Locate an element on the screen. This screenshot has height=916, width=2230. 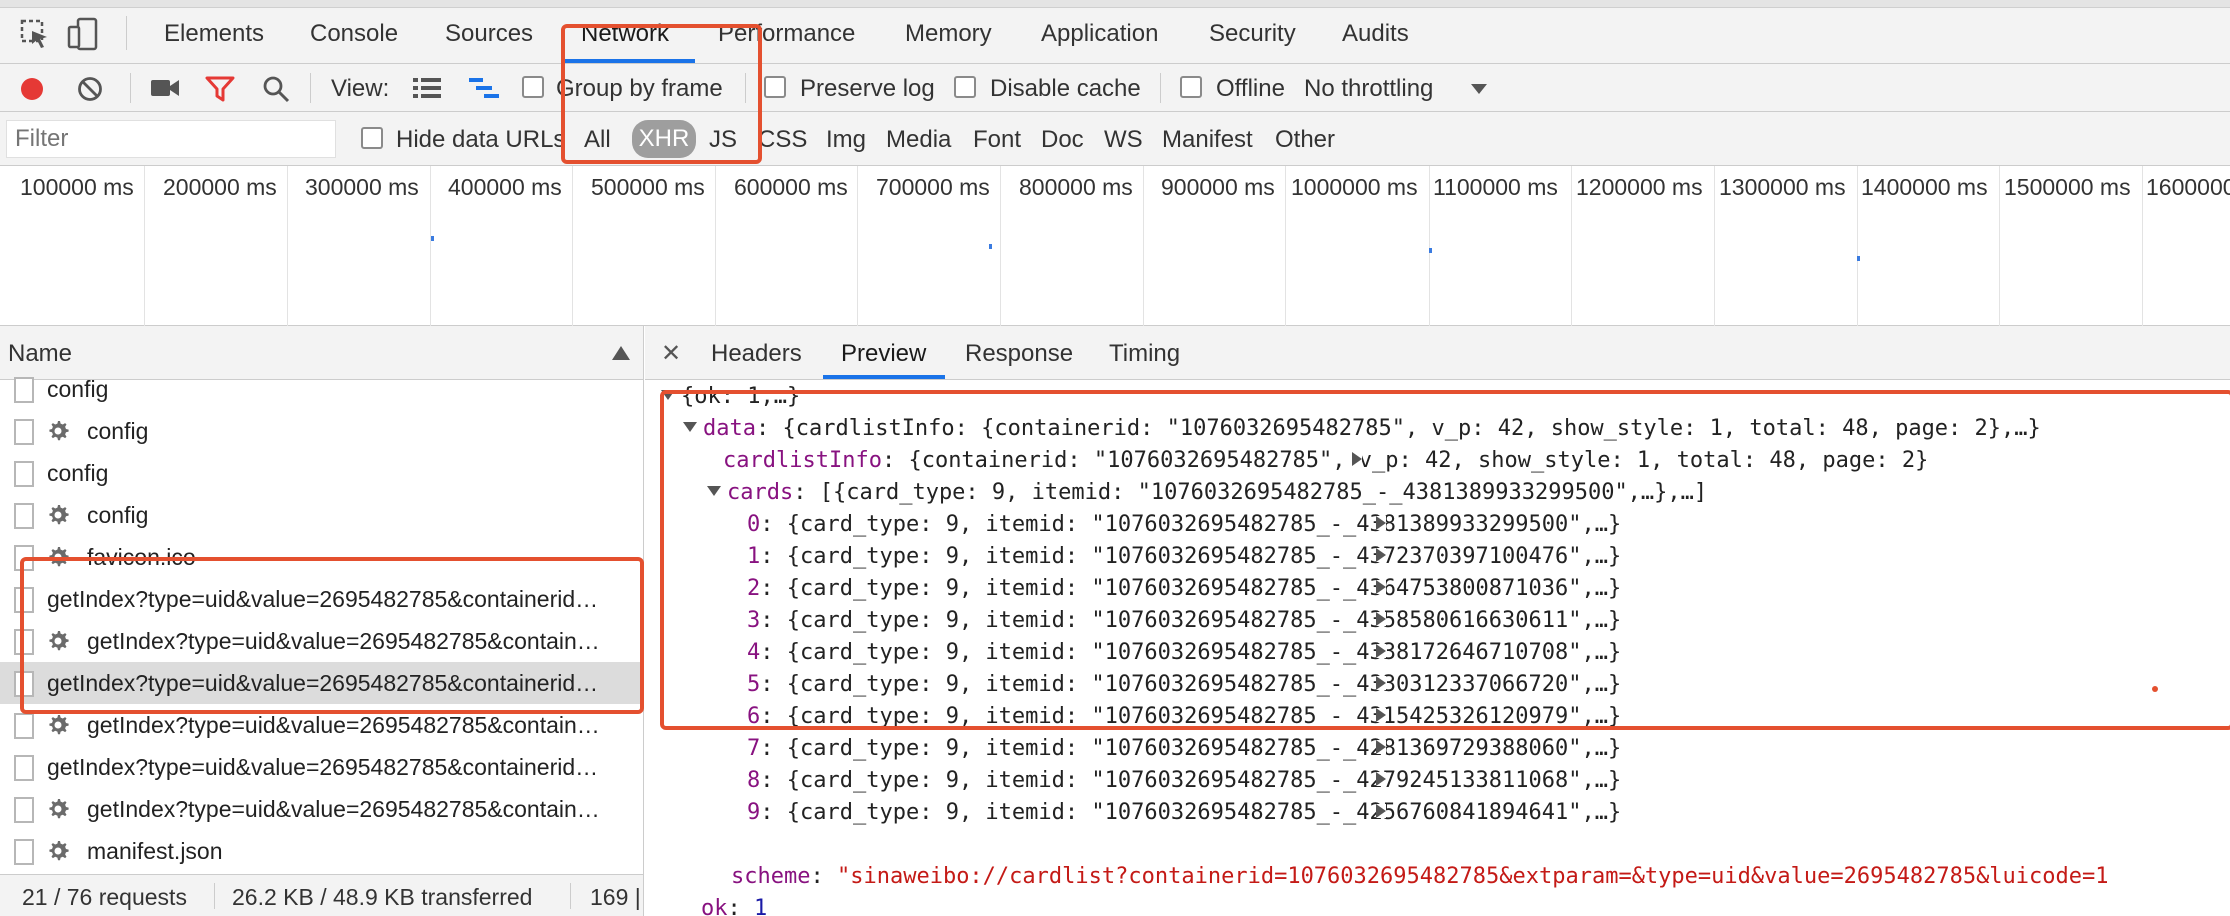
tab-sources: Sources is located at coordinates (489, 34).